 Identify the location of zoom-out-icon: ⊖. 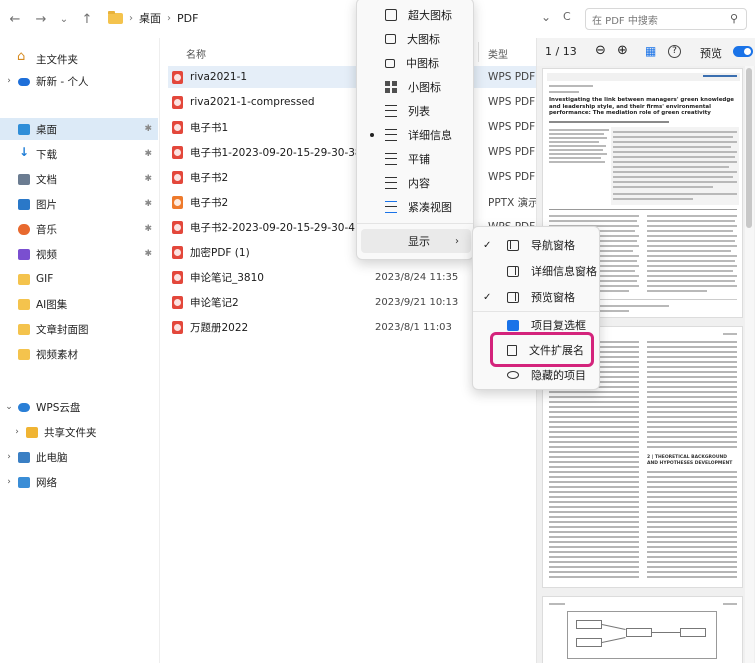
(600, 50).